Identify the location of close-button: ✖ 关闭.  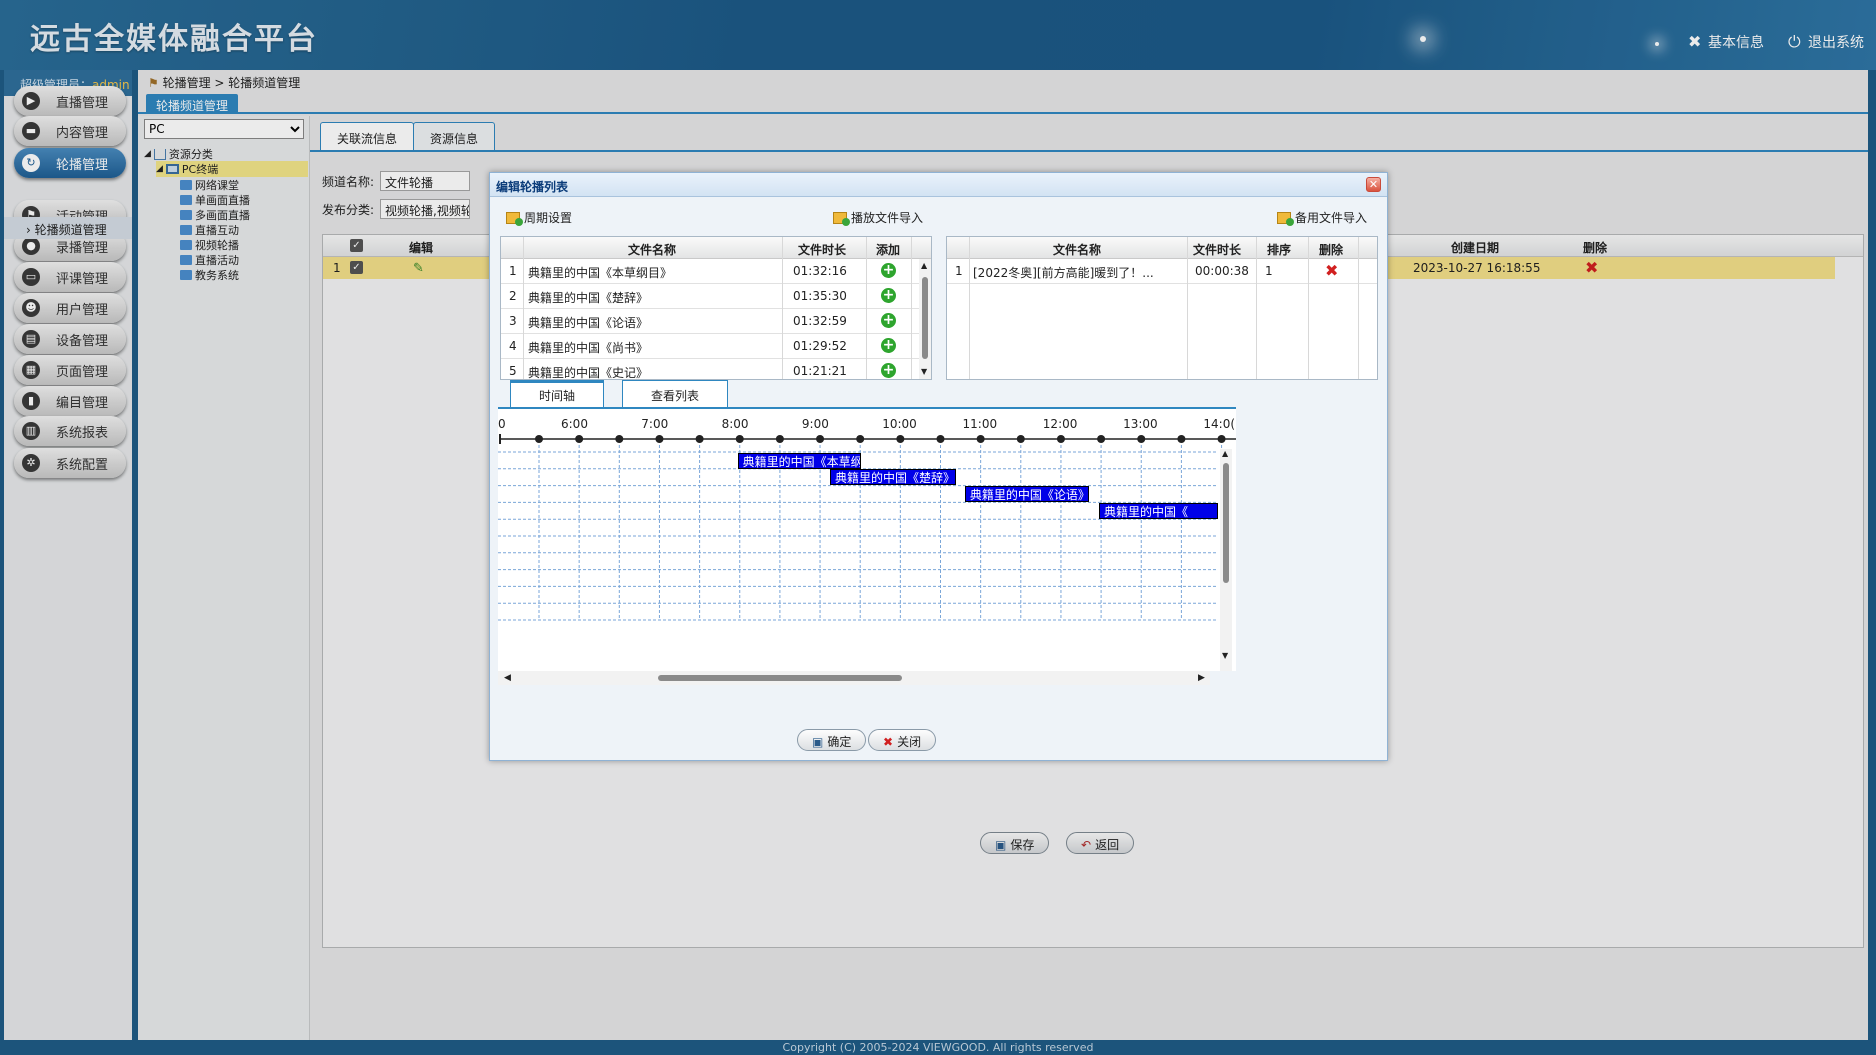
(902, 740).